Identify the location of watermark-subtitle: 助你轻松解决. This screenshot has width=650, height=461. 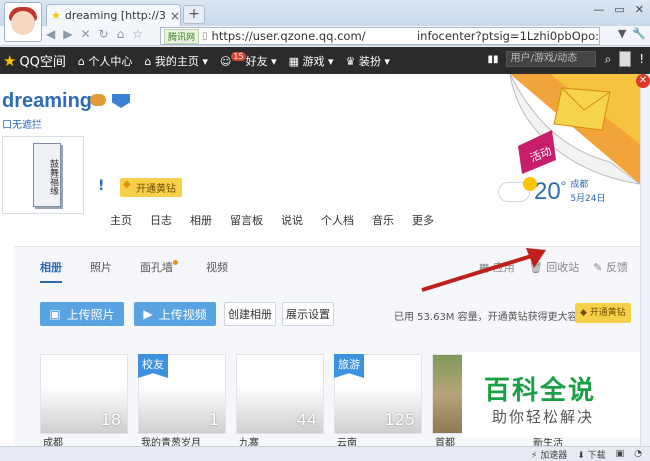
(543, 417).